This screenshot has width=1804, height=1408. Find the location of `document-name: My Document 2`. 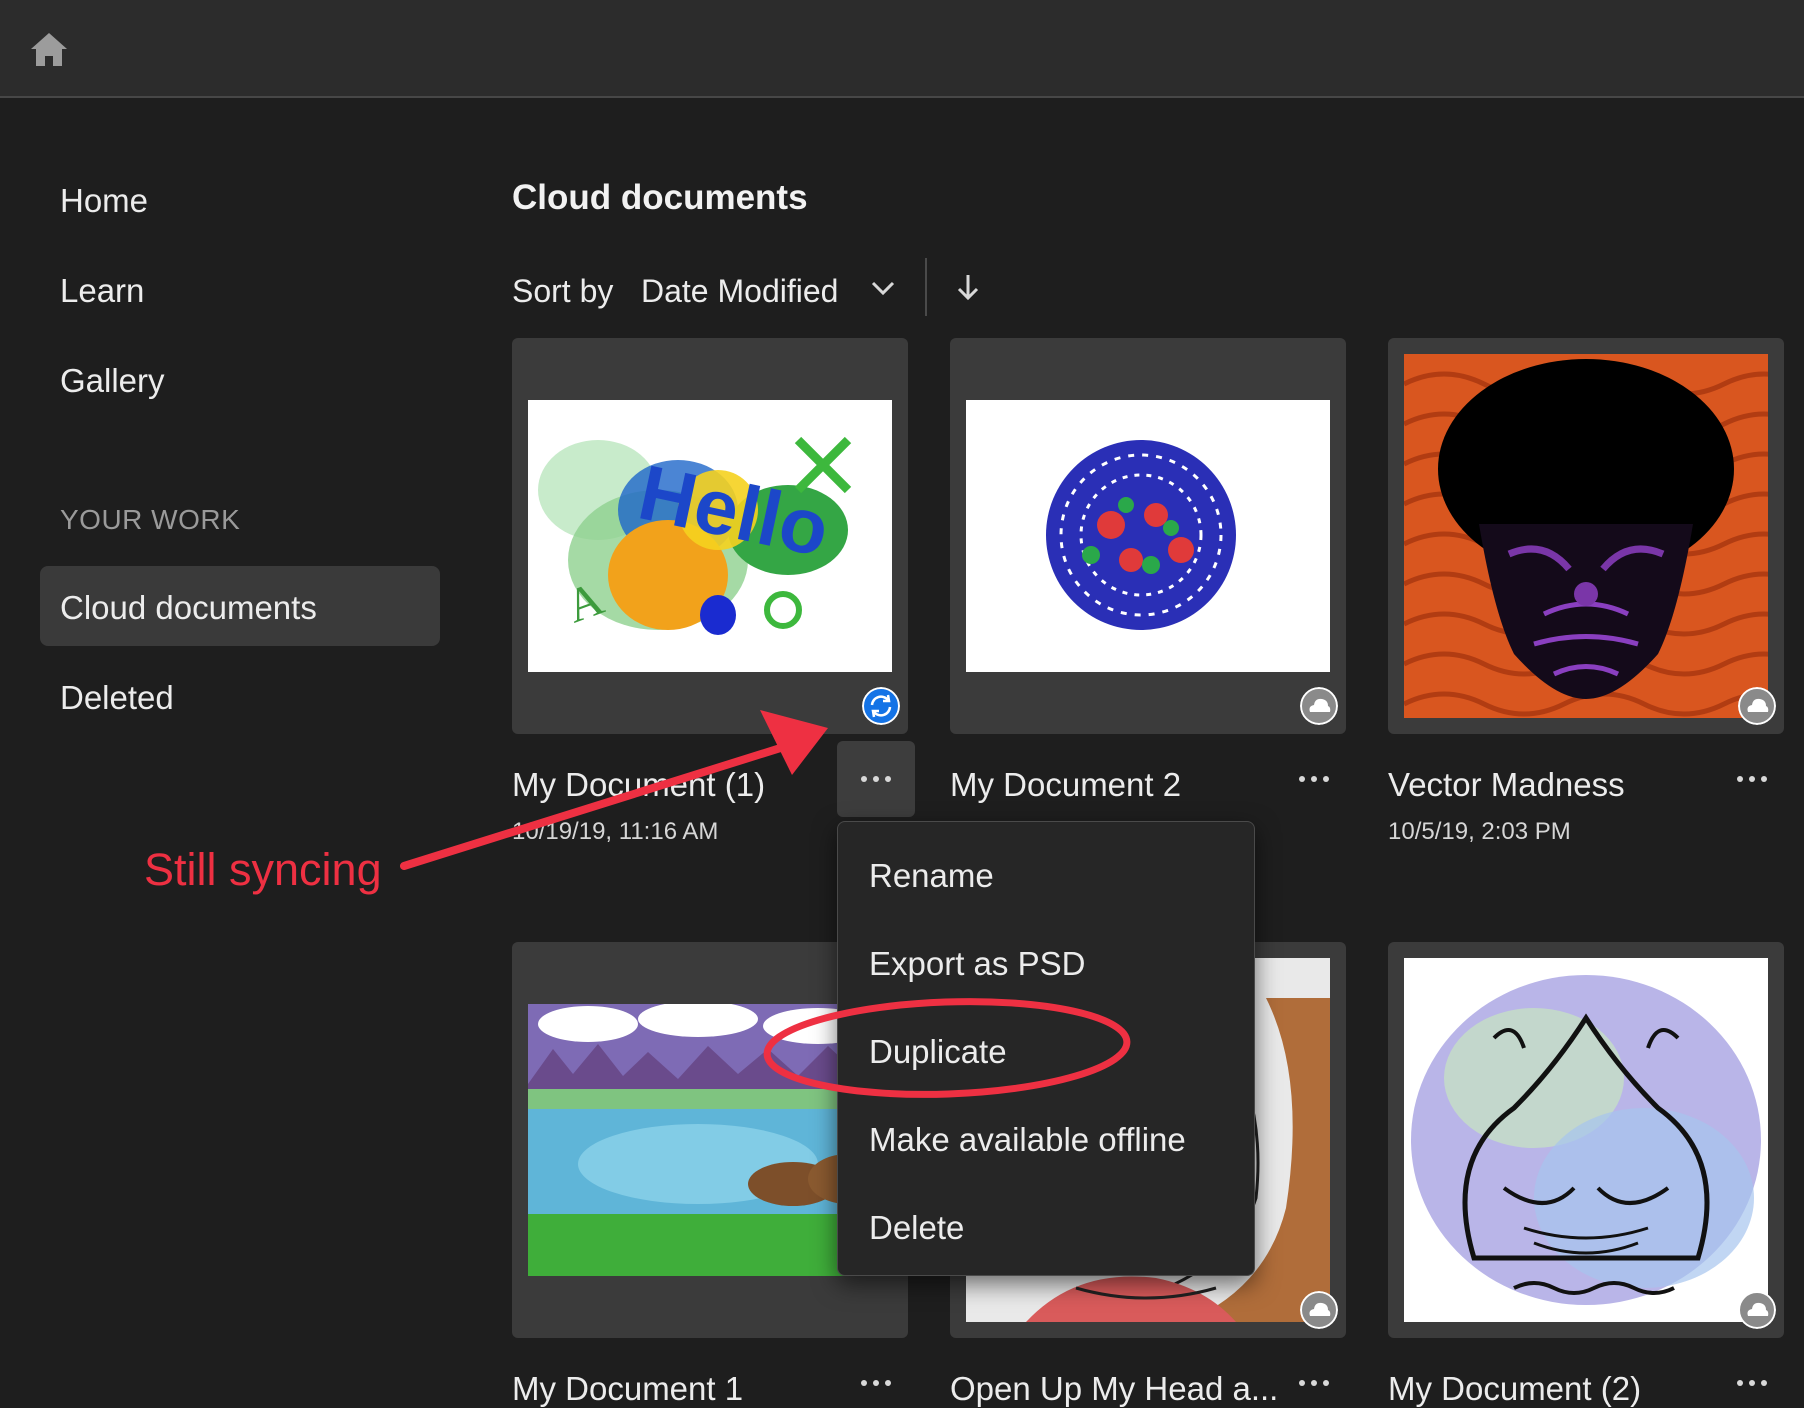

document-name: My Document 2 is located at coordinates (1065, 785).